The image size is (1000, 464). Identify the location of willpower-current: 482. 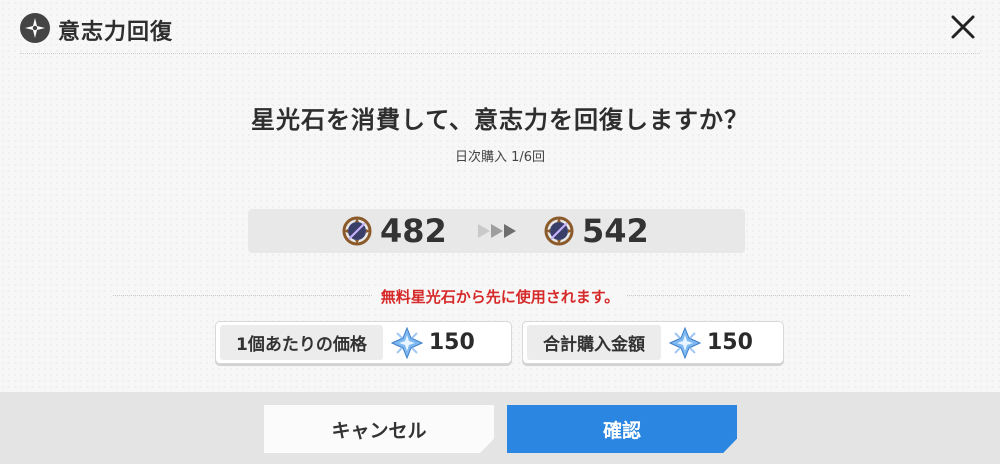
(393, 231).